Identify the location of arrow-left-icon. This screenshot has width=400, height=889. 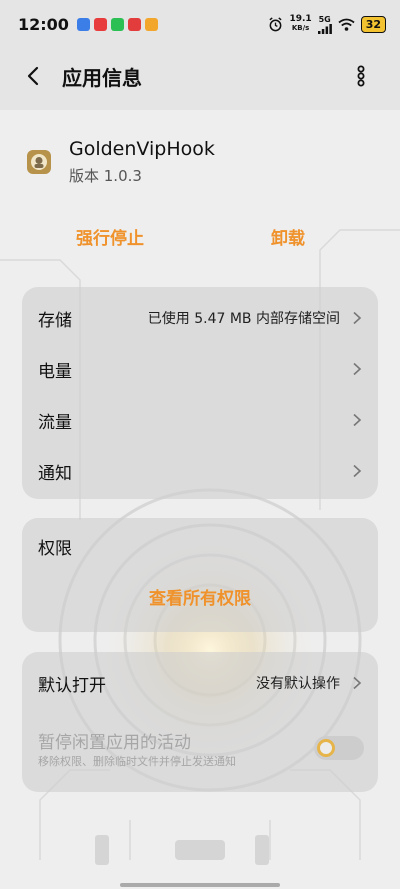
(33, 76).